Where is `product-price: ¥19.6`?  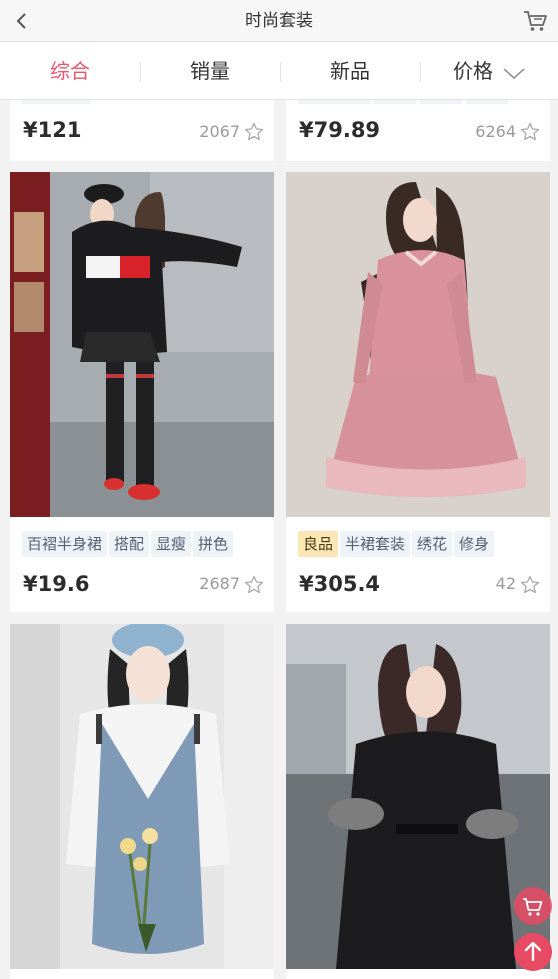
product-price: ¥19.6 is located at coordinates (56, 584).